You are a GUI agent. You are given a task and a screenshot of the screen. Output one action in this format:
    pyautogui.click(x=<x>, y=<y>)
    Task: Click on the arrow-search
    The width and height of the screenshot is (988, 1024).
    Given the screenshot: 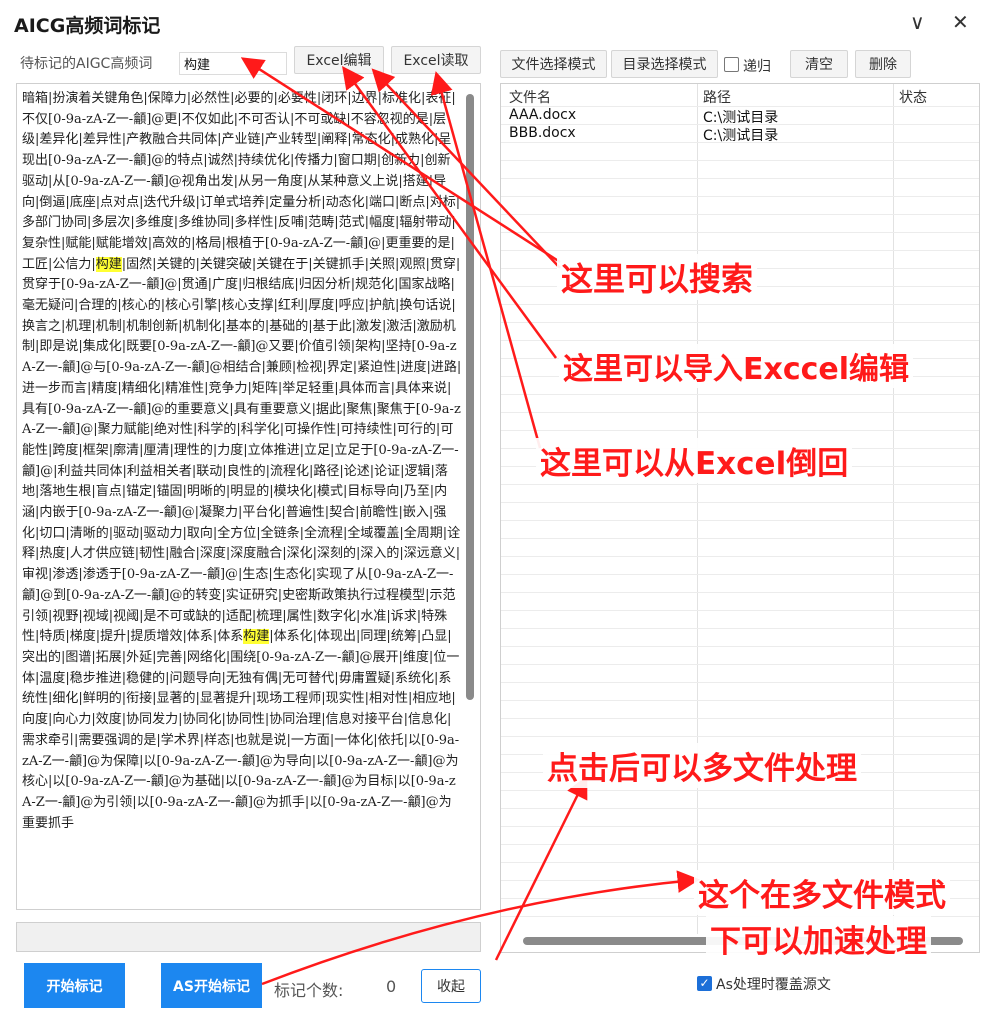 What is the action you would take?
    pyautogui.click(x=400, y=160)
    